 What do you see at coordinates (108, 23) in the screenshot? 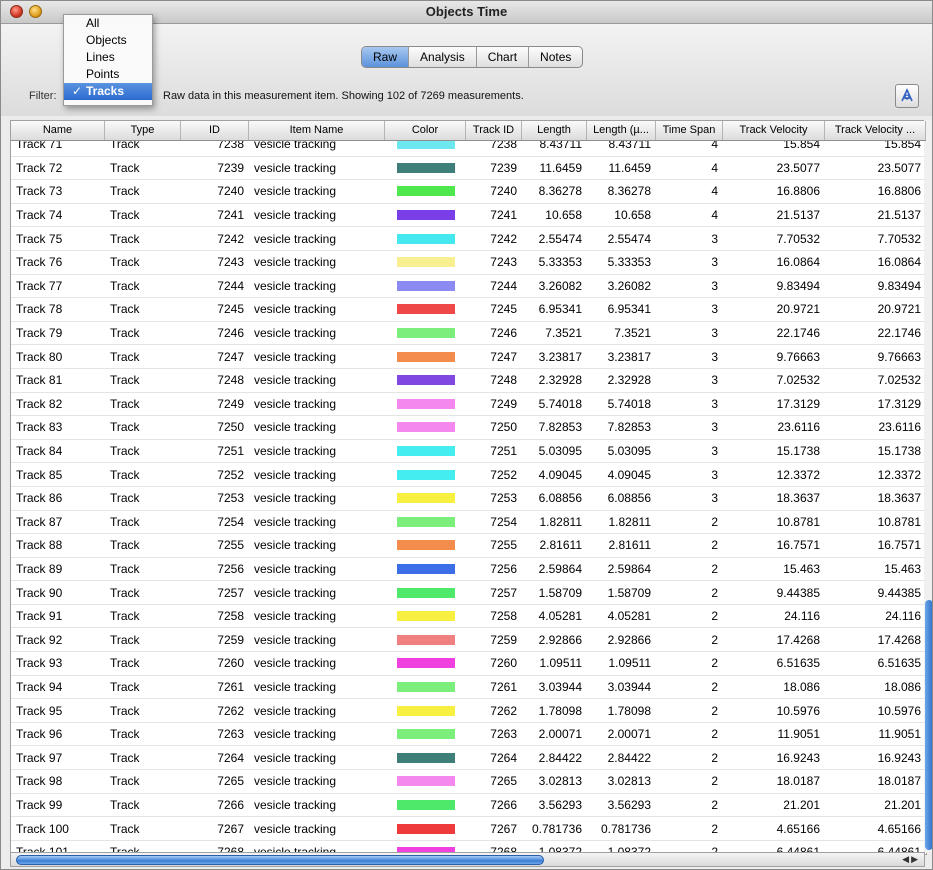
I see `filter-option-all: All` at bounding box center [108, 23].